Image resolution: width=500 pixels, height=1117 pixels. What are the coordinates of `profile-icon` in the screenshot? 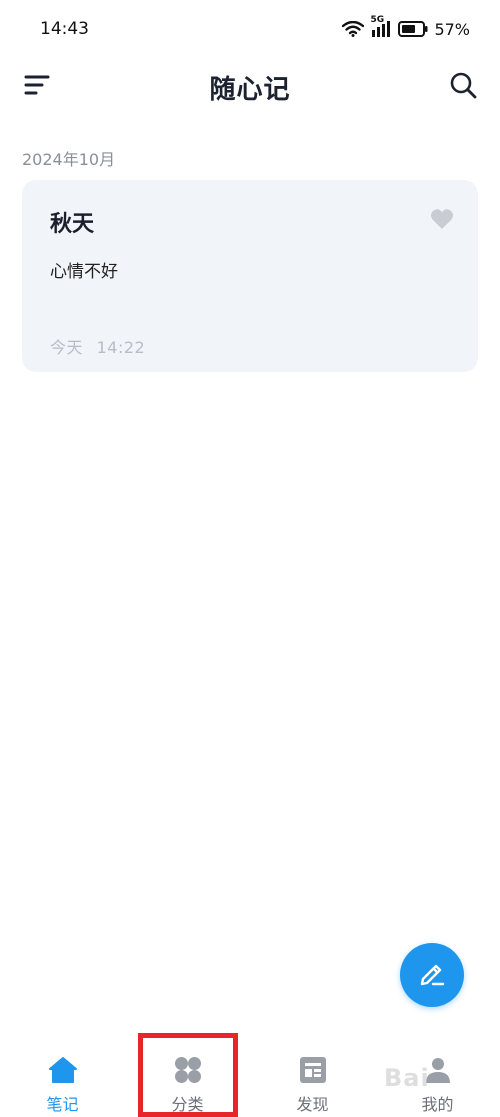 It's located at (438, 1070).